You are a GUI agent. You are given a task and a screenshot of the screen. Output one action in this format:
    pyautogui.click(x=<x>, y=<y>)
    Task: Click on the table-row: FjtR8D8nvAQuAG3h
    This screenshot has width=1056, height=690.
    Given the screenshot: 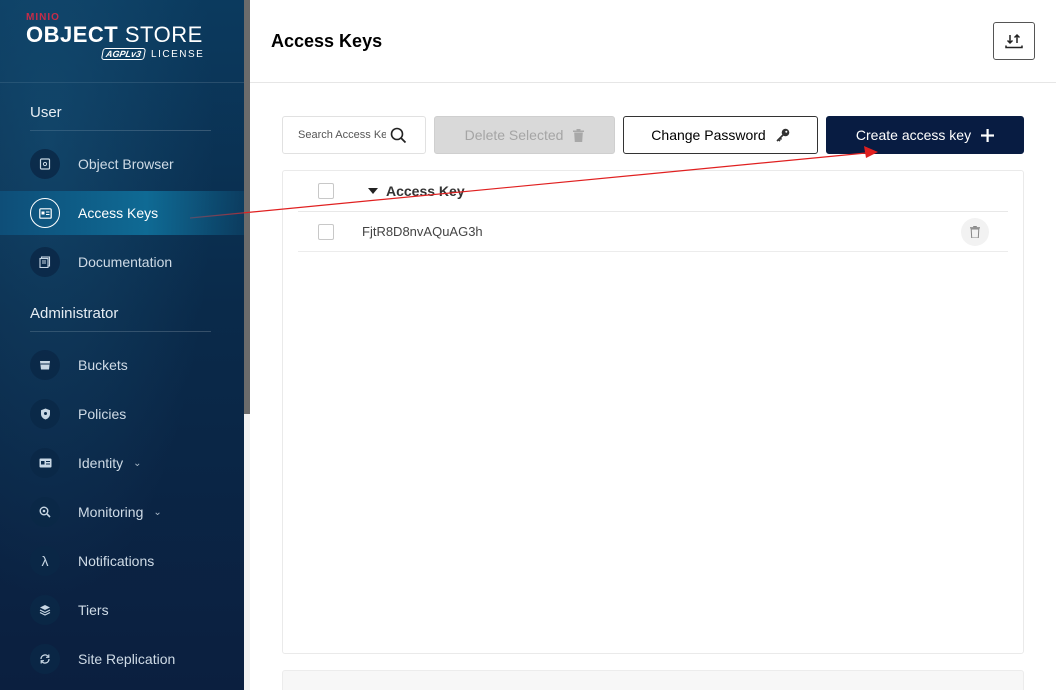 What is the action you would take?
    pyautogui.click(x=653, y=232)
    